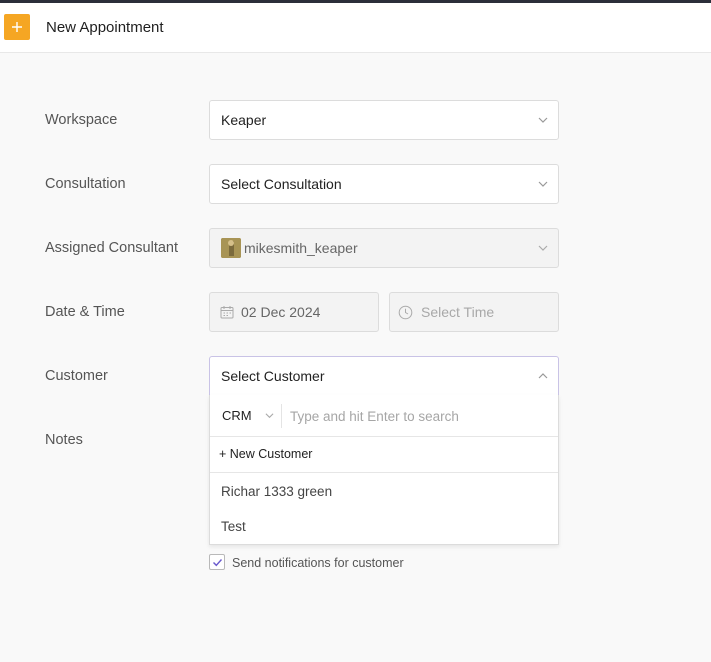 This screenshot has width=711, height=662. I want to click on workspace-label: Workspace, so click(81, 120).